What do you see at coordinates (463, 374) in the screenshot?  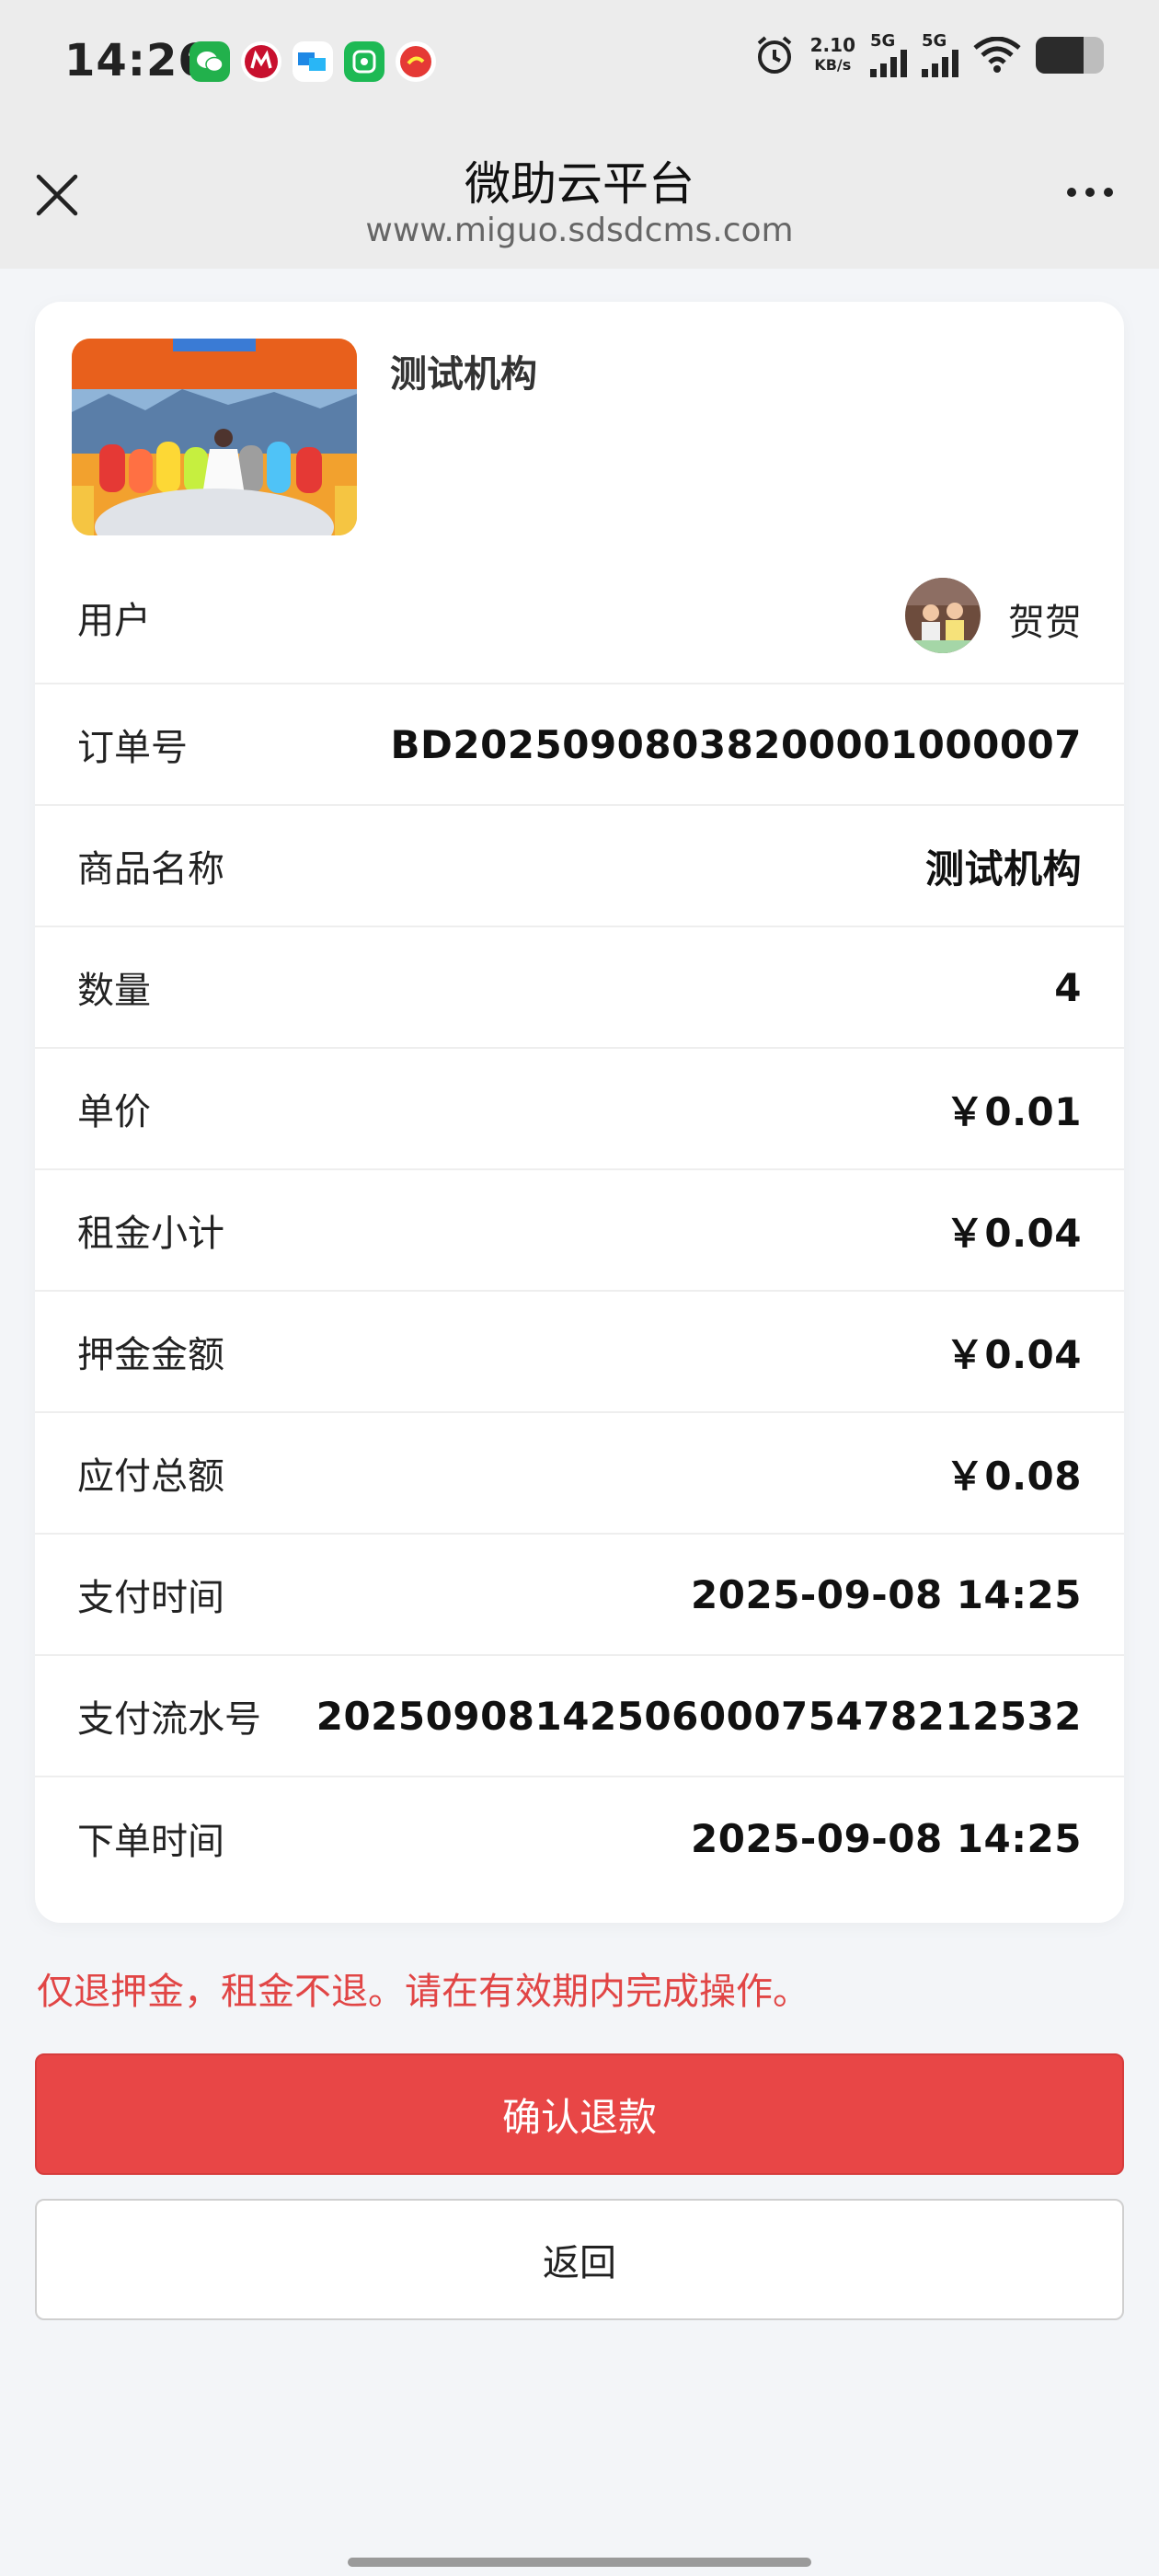 I see `product-title: 测试机构` at bounding box center [463, 374].